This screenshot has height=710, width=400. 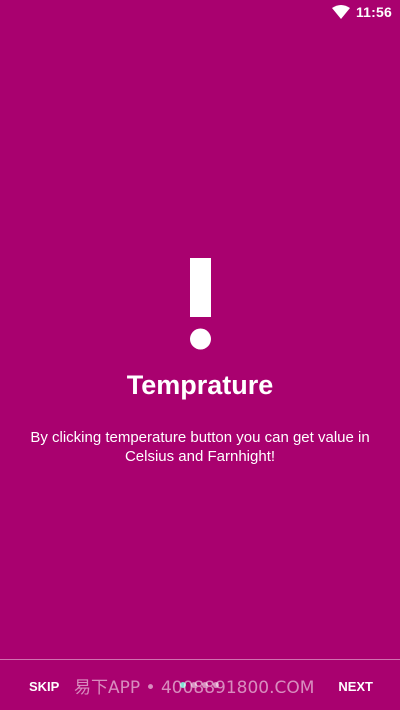 What do you see at coordinates (355, 687) in the screenshot?
I see `next-button: NEXT` at bounding box center [355, 687].